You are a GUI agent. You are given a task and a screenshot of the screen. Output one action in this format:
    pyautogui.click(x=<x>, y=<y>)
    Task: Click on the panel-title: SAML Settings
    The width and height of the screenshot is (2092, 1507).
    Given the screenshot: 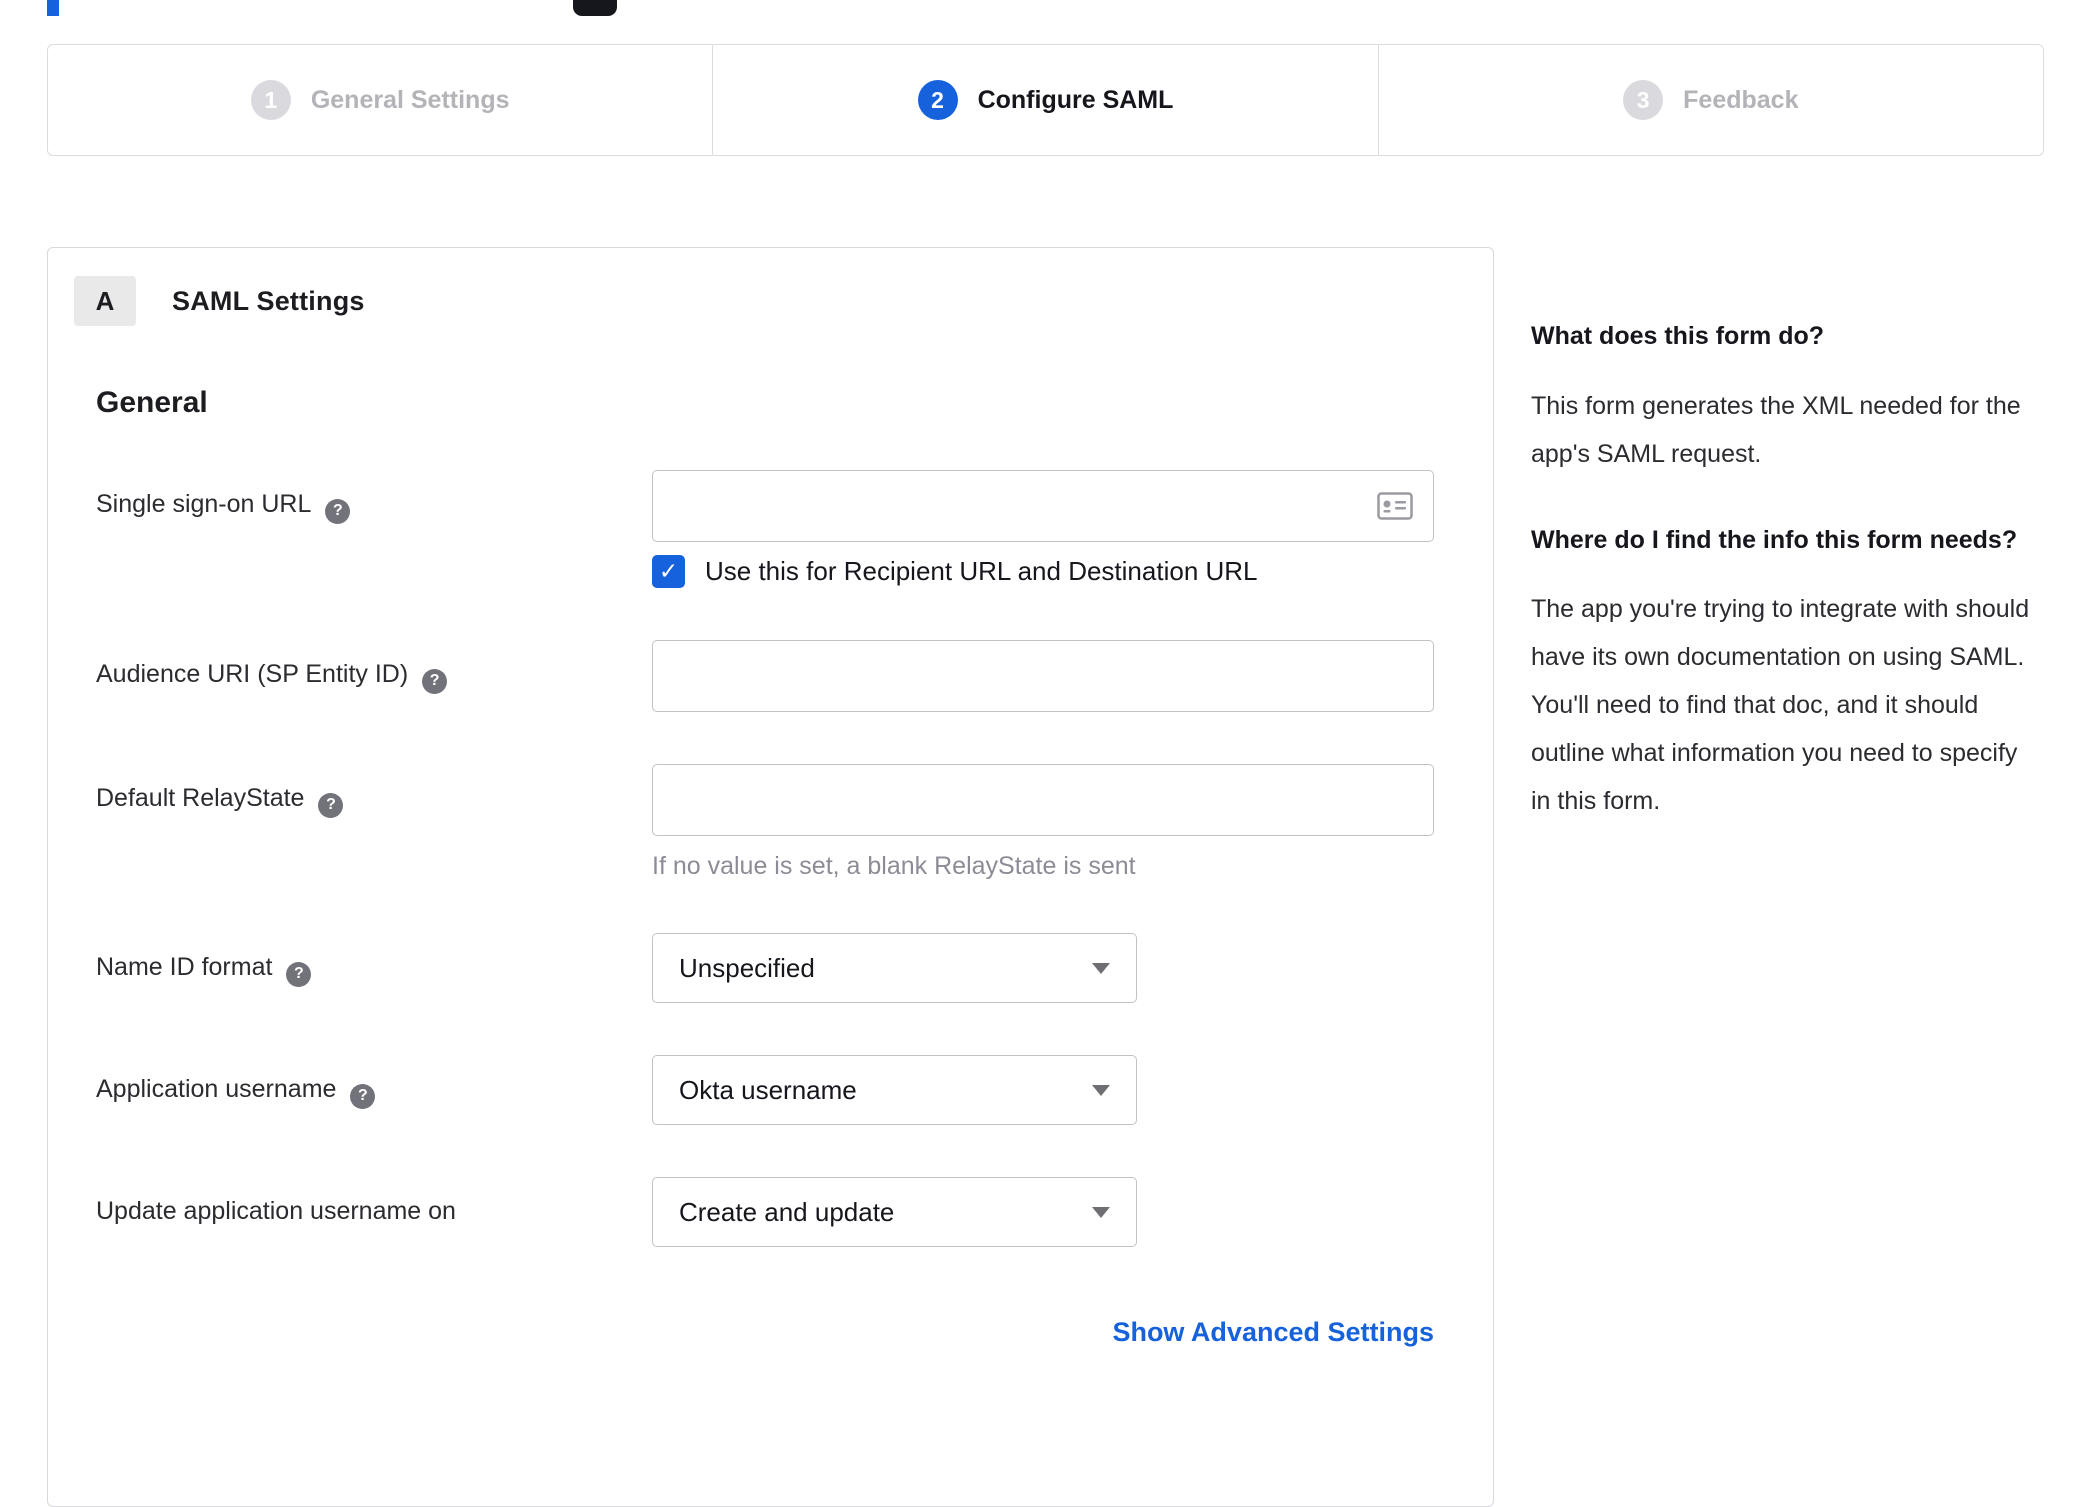 What is the action you would take?
    pyautogui.click(x=268, y=300)
    